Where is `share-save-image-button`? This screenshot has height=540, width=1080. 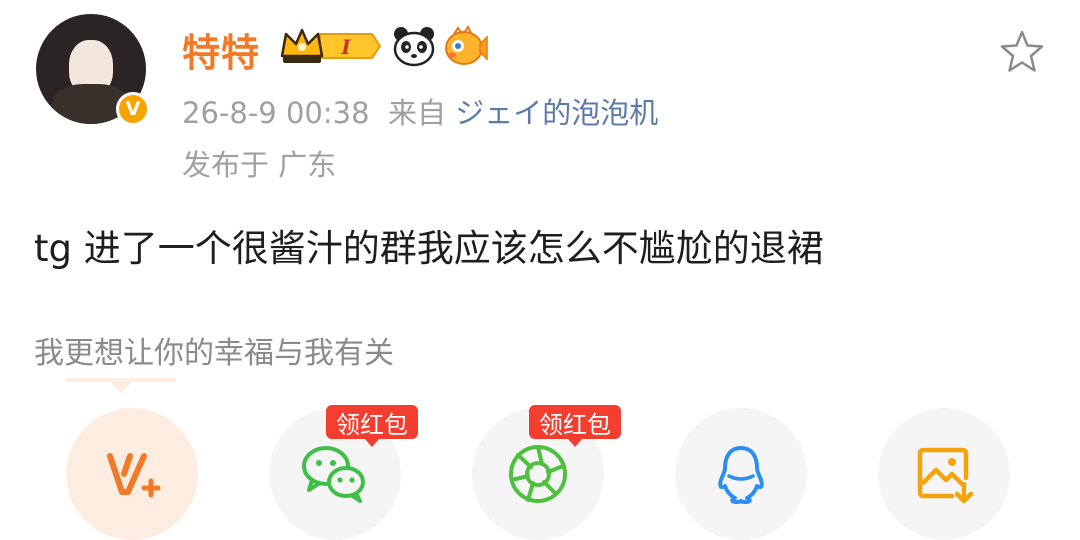 share-save-image-button is located at coordinates (944, 474).